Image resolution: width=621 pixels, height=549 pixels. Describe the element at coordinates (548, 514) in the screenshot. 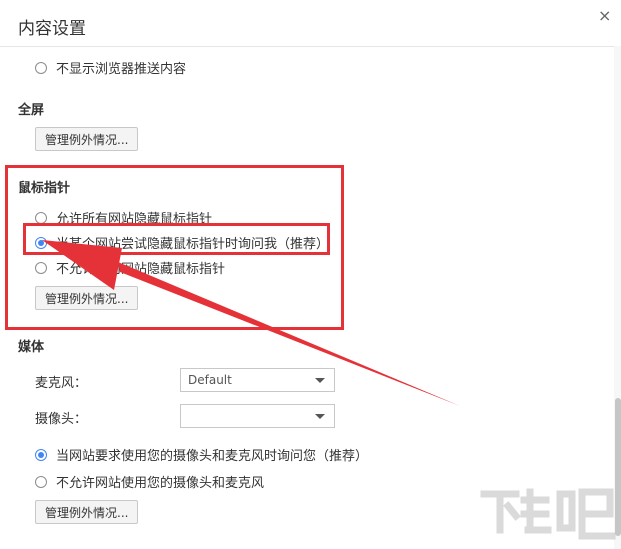

I see `watermark-logo` at that location.